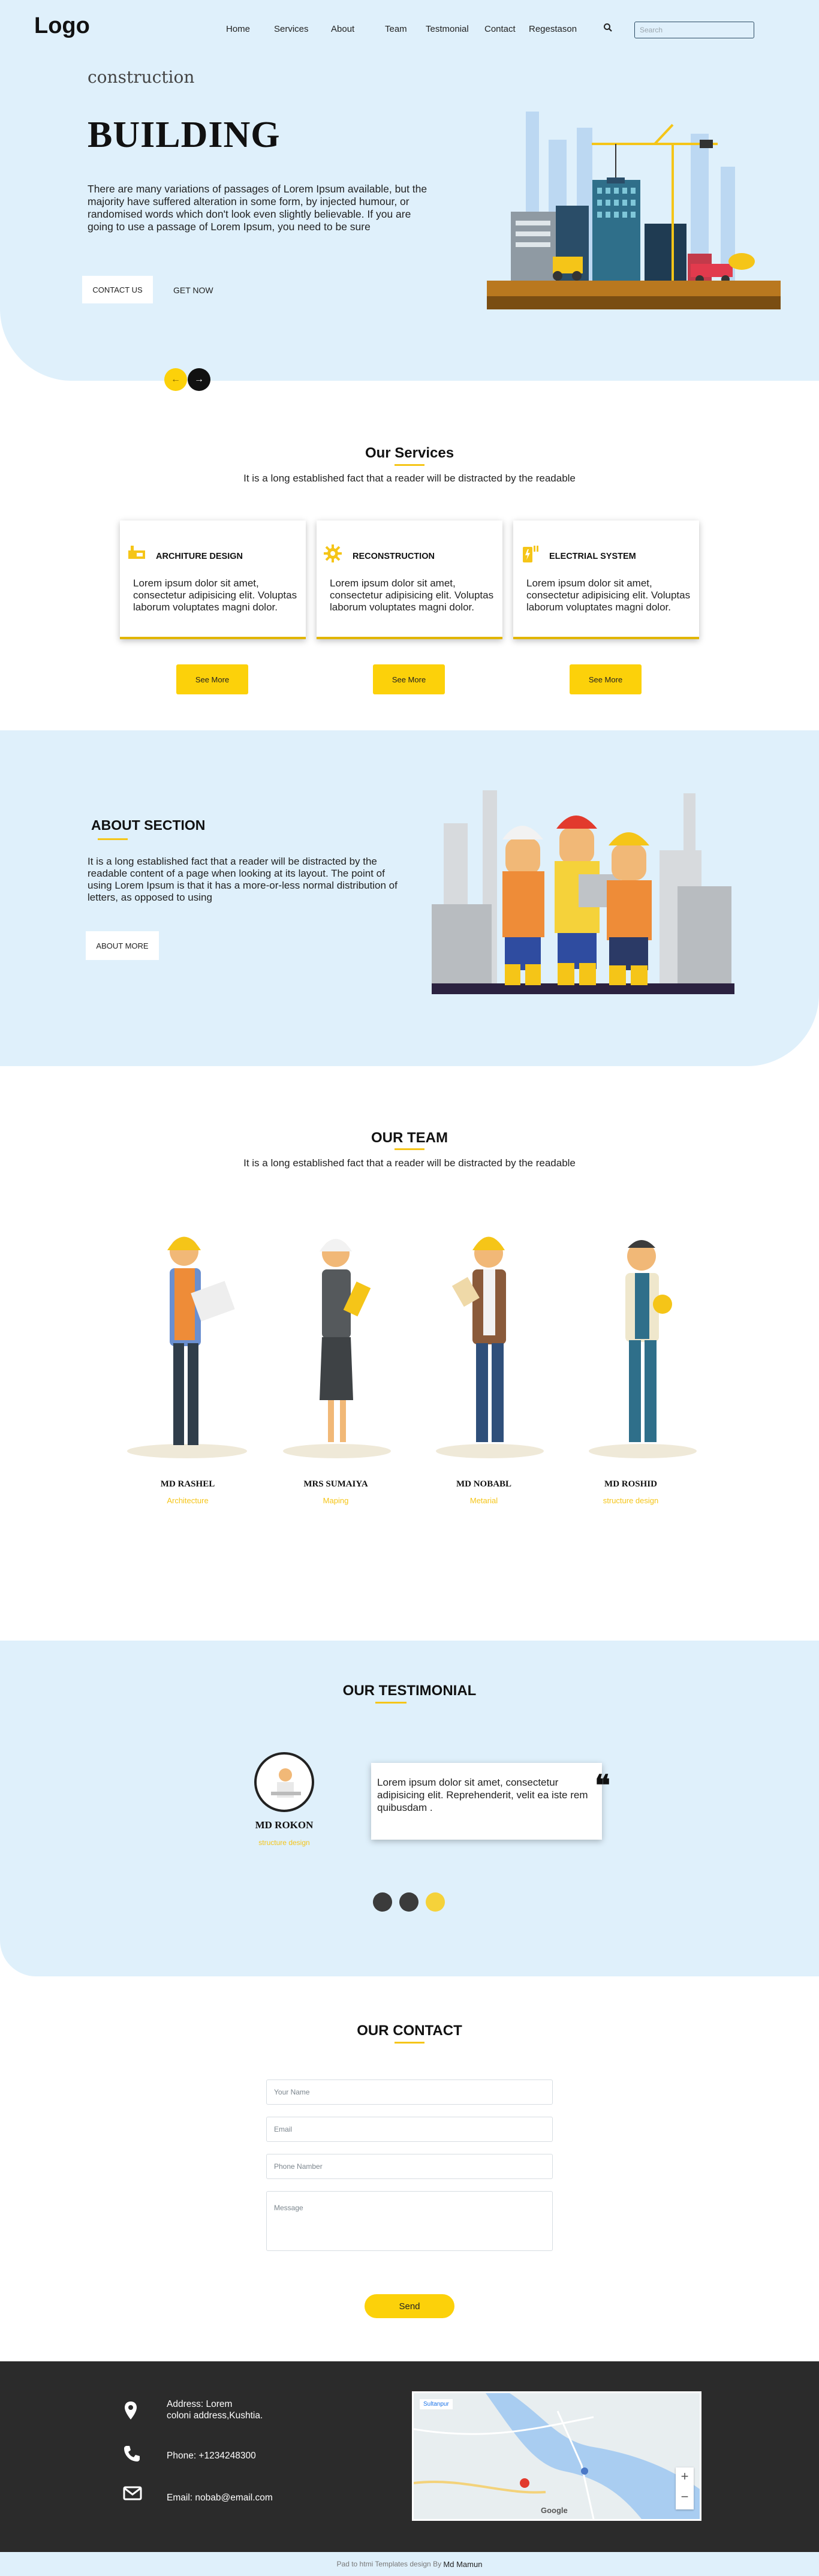  What do you see at coordinates (409, 465) in the screenshot?
I see `services-underline` at bounding box center [409, 465].